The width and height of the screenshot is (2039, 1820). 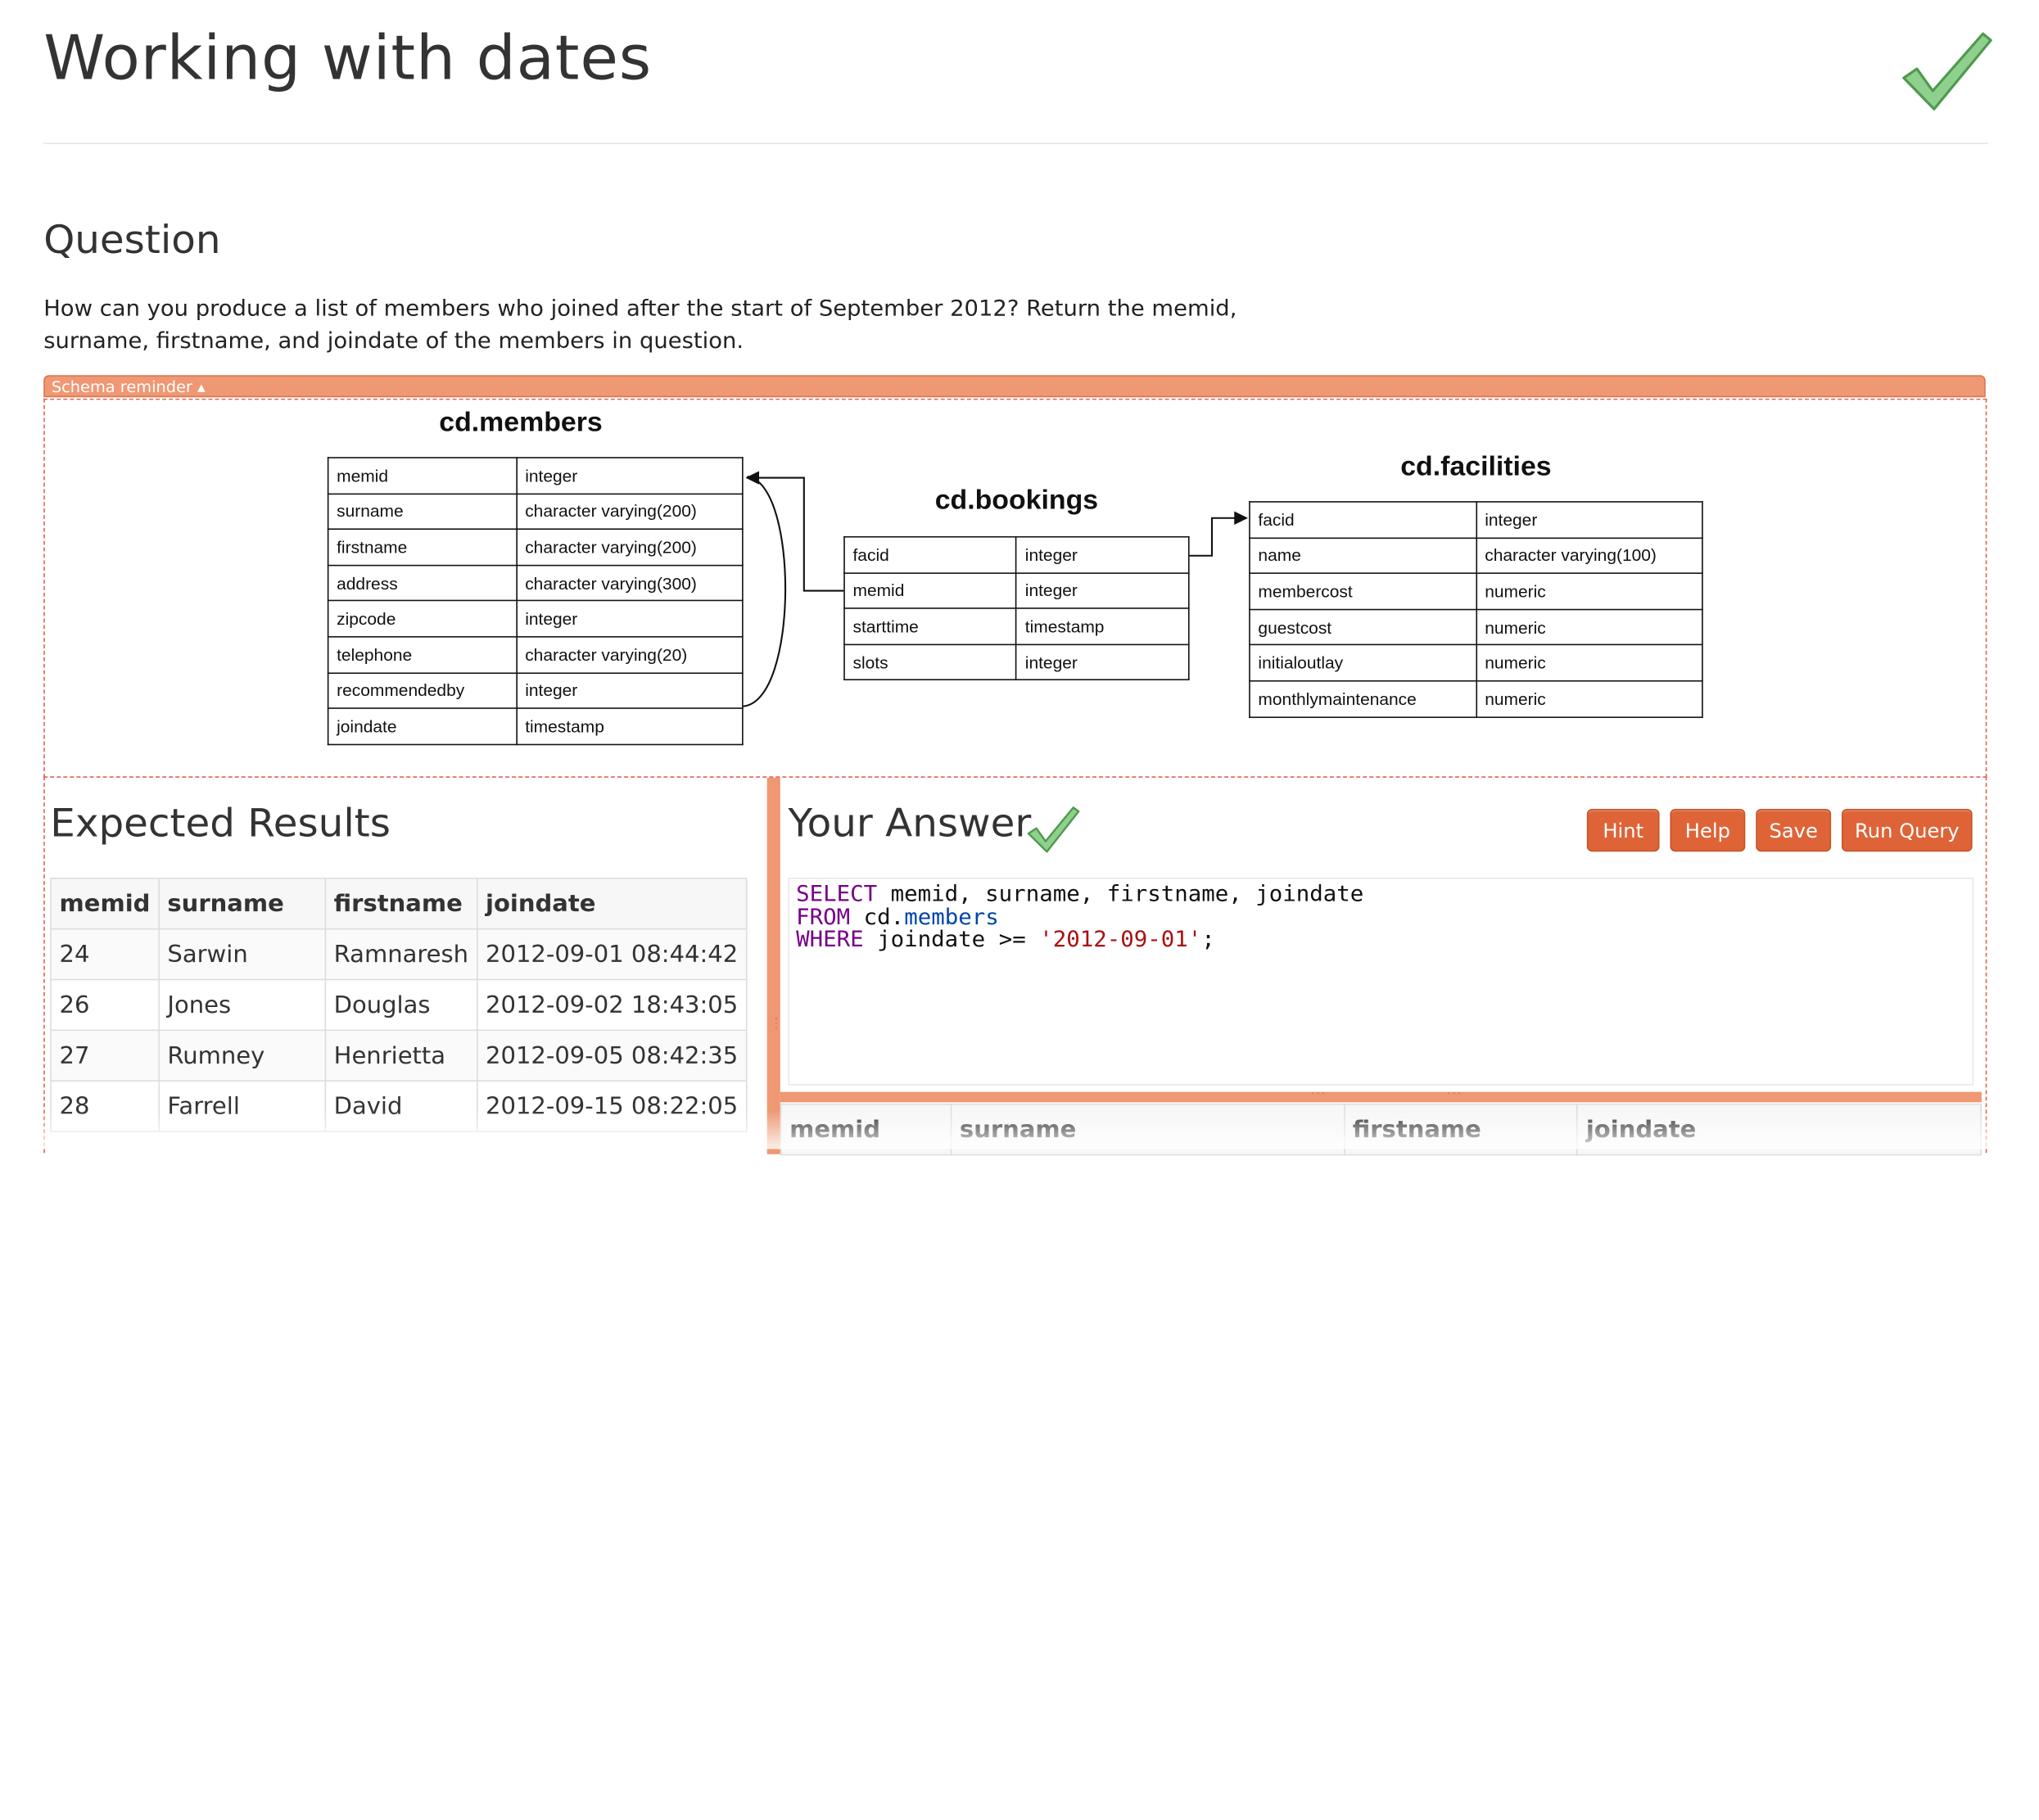 I want to click on table-cell: 2012-09-15 08:22:05, so click(x=612, y=1106).